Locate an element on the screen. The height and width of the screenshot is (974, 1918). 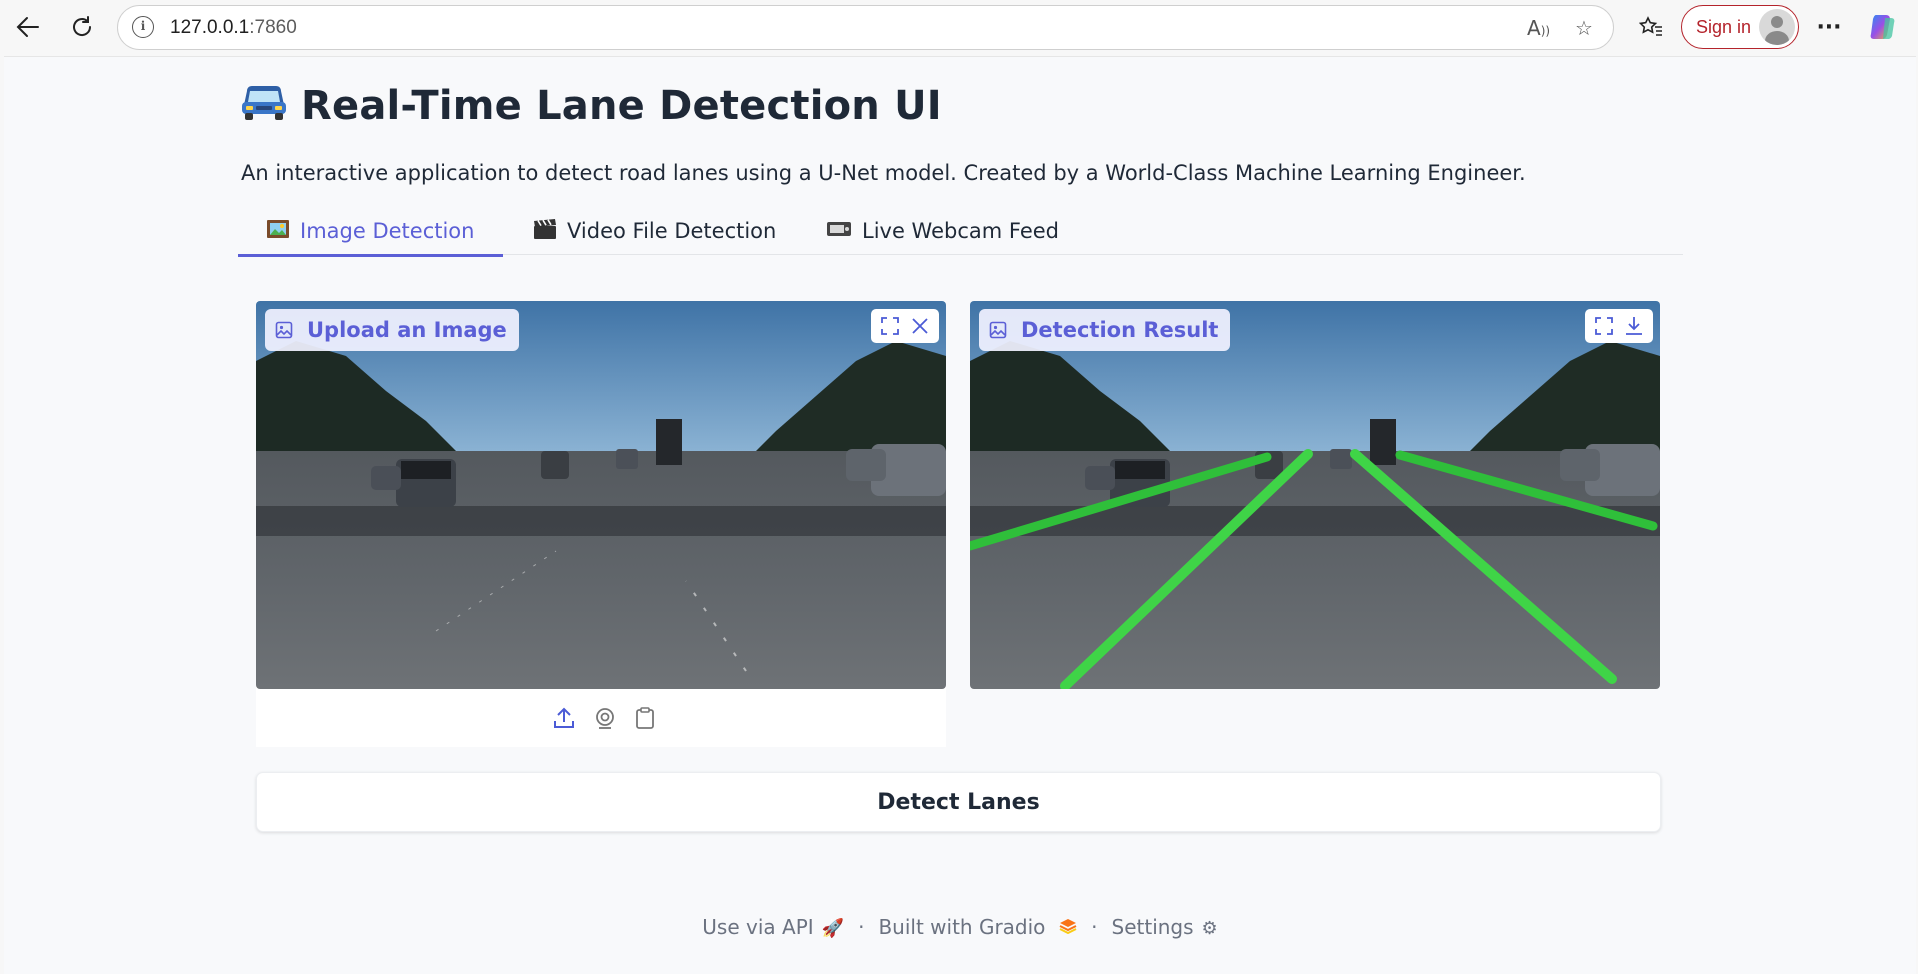
picture-frame-icon is located at coordinates (278, 231).